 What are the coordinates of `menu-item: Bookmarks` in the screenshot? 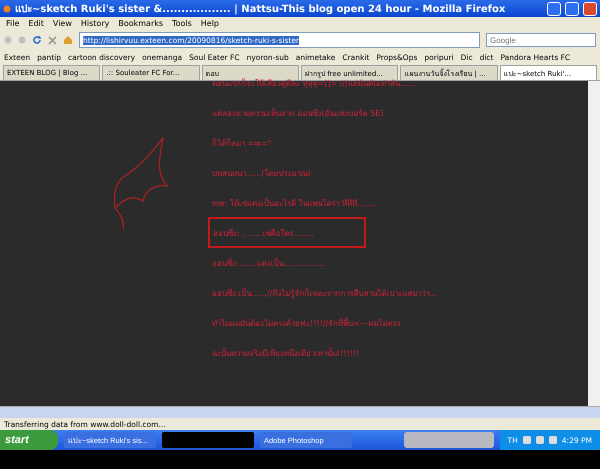 It's located at (141, 23).